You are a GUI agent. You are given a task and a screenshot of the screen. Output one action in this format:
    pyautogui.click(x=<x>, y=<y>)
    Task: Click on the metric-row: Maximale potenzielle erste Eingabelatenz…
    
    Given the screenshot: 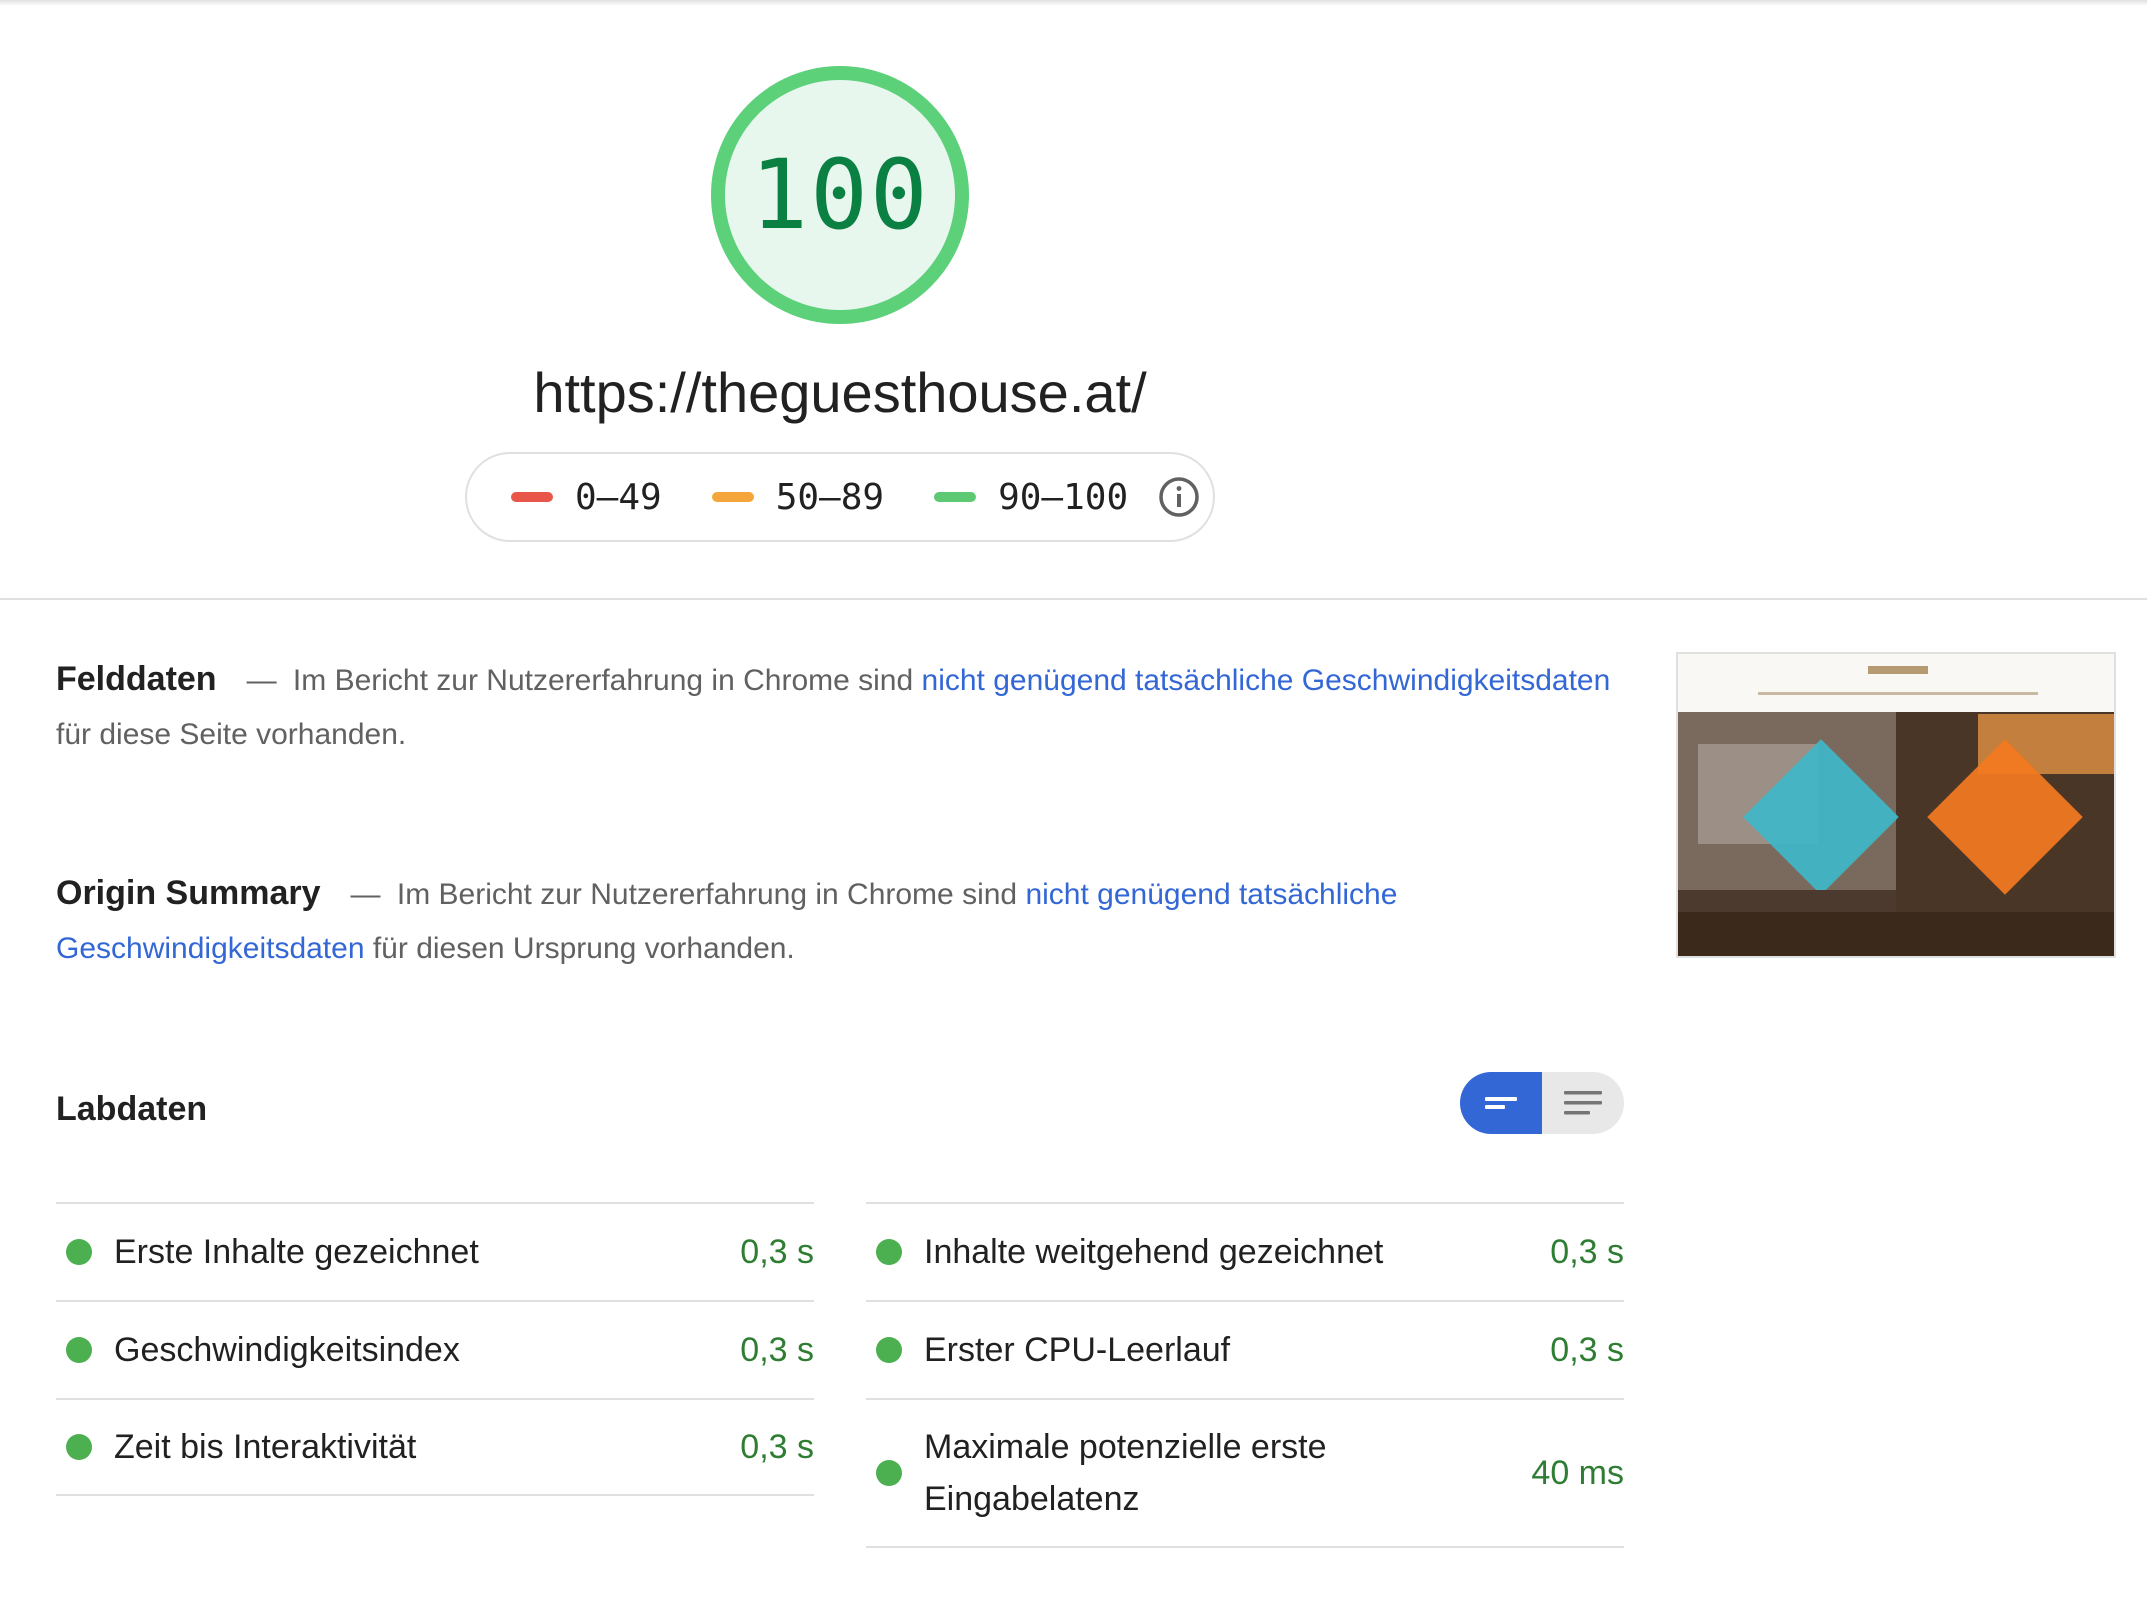 What is the action you would take?
    pyautogui.click(x=1245, y=1473)
    